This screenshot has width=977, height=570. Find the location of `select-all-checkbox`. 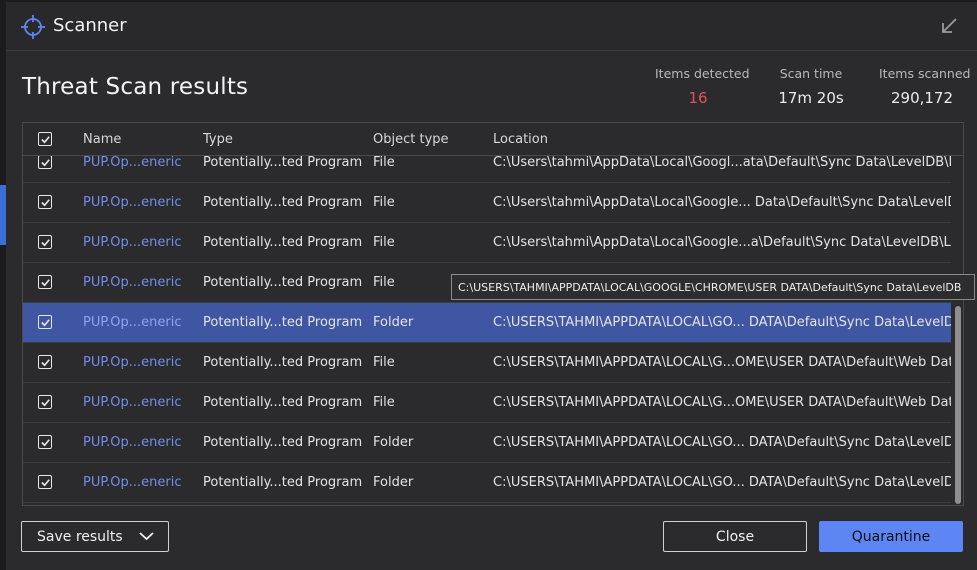

select-all-checkbox is located at coordinates (45, 139).